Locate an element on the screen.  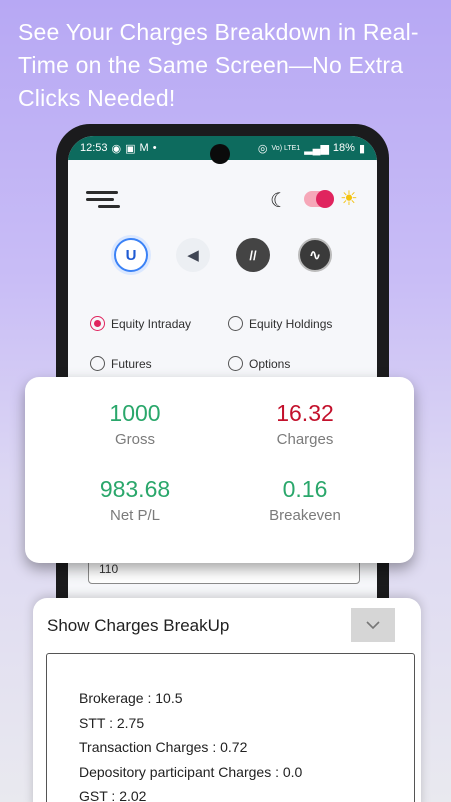
net-pl-value: 983.68 is located at coordinates (135, 489).